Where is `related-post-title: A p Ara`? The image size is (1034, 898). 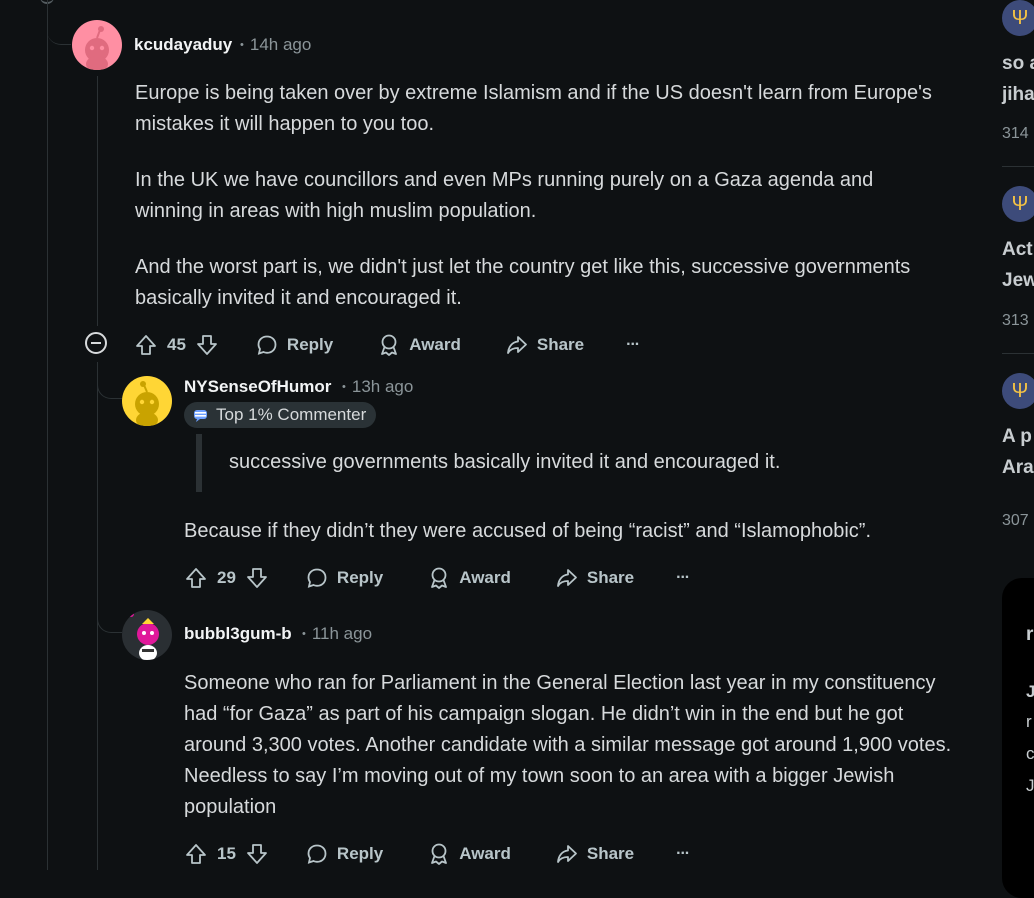
related-post-title: A p Ara is located at coordinates (1018, 452).